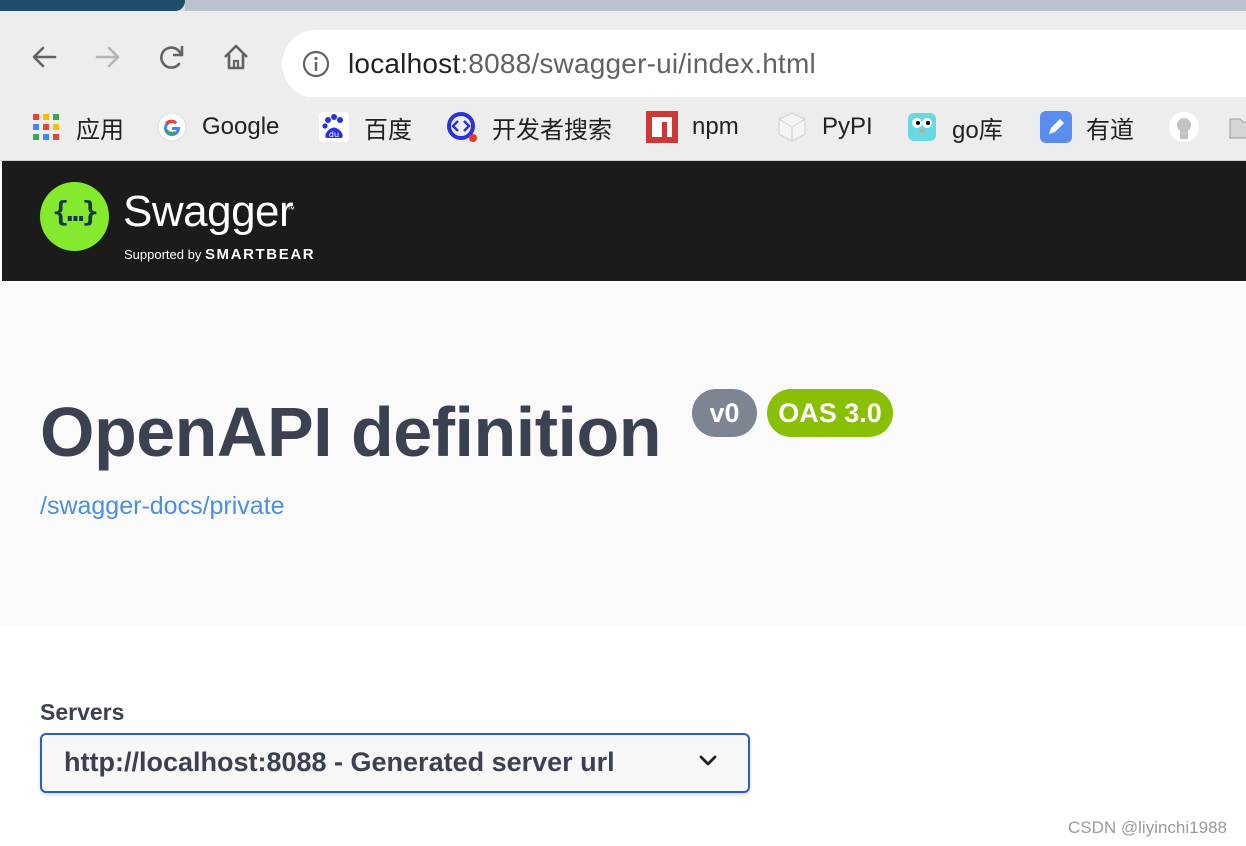 This screenshot has width=1246, height=846. I want to click on npm-icon, so click(662, 127).